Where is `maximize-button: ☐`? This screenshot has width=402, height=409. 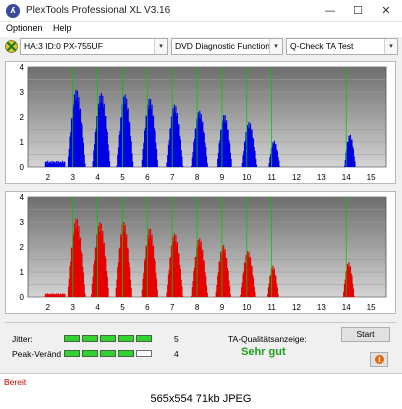 maximize-button: ☐ is located at coordinates (358, 11).